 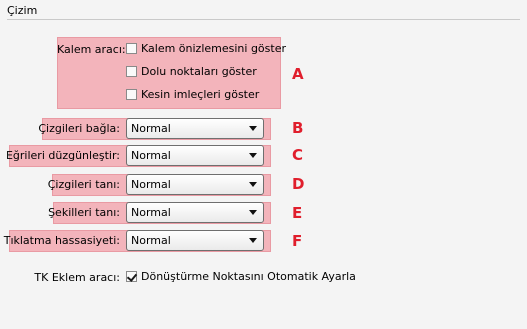 I want to click on click-accuracy-label: Tıklatma hassasiyeti:, so click(x=61, y=240).